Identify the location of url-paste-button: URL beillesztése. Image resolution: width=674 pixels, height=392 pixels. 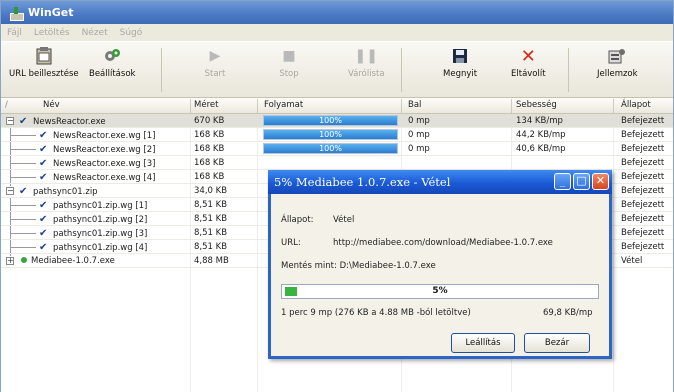
(44, 62).